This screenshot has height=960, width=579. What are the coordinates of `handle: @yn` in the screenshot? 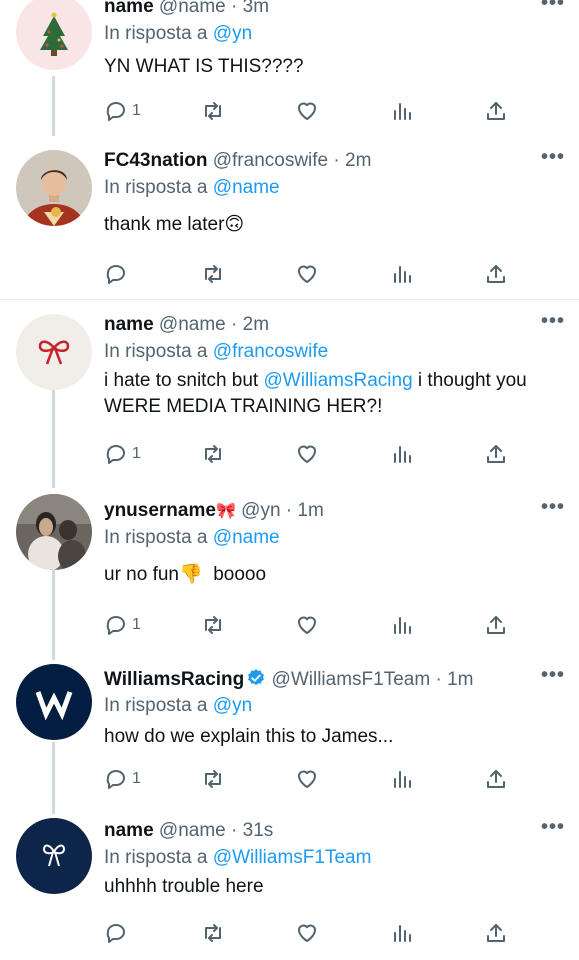 It's located at (260, 510).